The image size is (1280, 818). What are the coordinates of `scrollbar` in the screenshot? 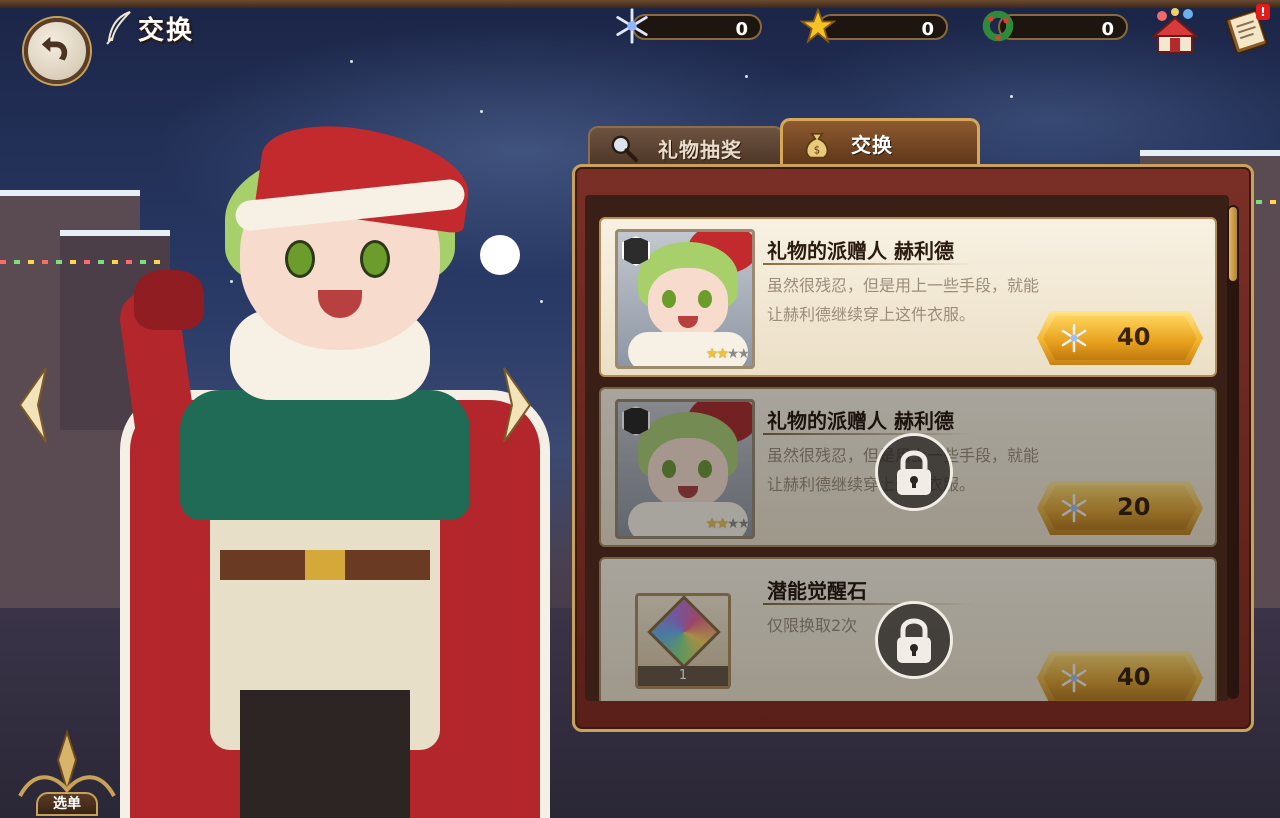 It's located at (1233, 452).